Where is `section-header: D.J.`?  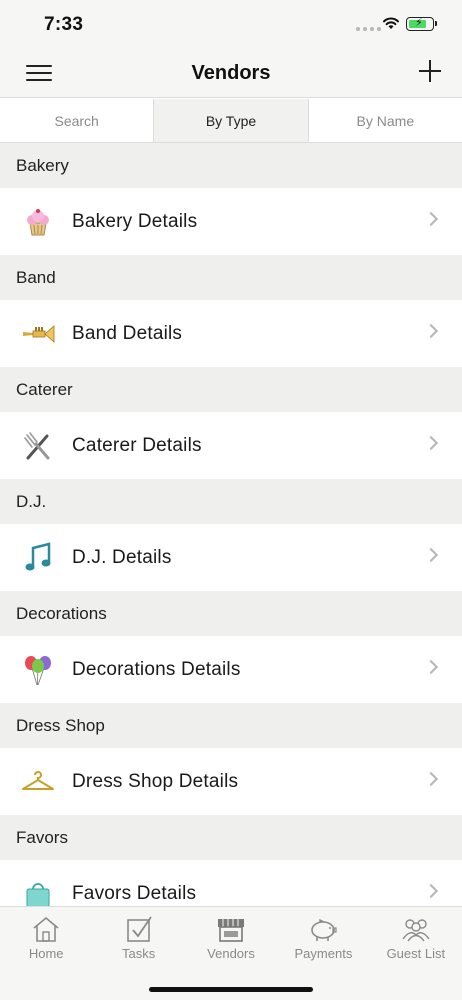 section-header: D.J. is located at coordinates (231, 501).